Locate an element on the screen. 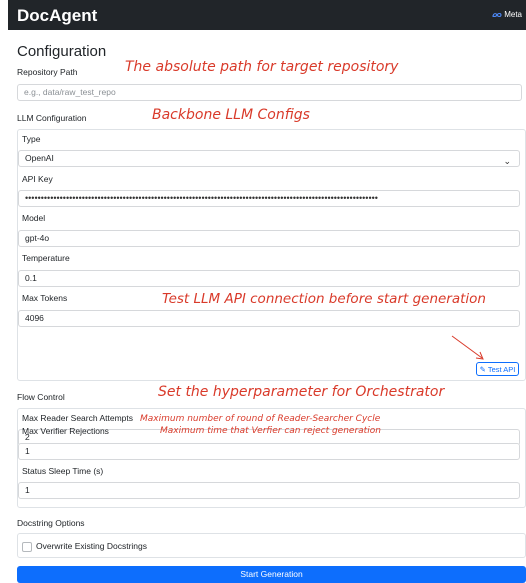 The image size is (526, 583). test-api-button: ✎ Test API is located at coordinates (497, 369).